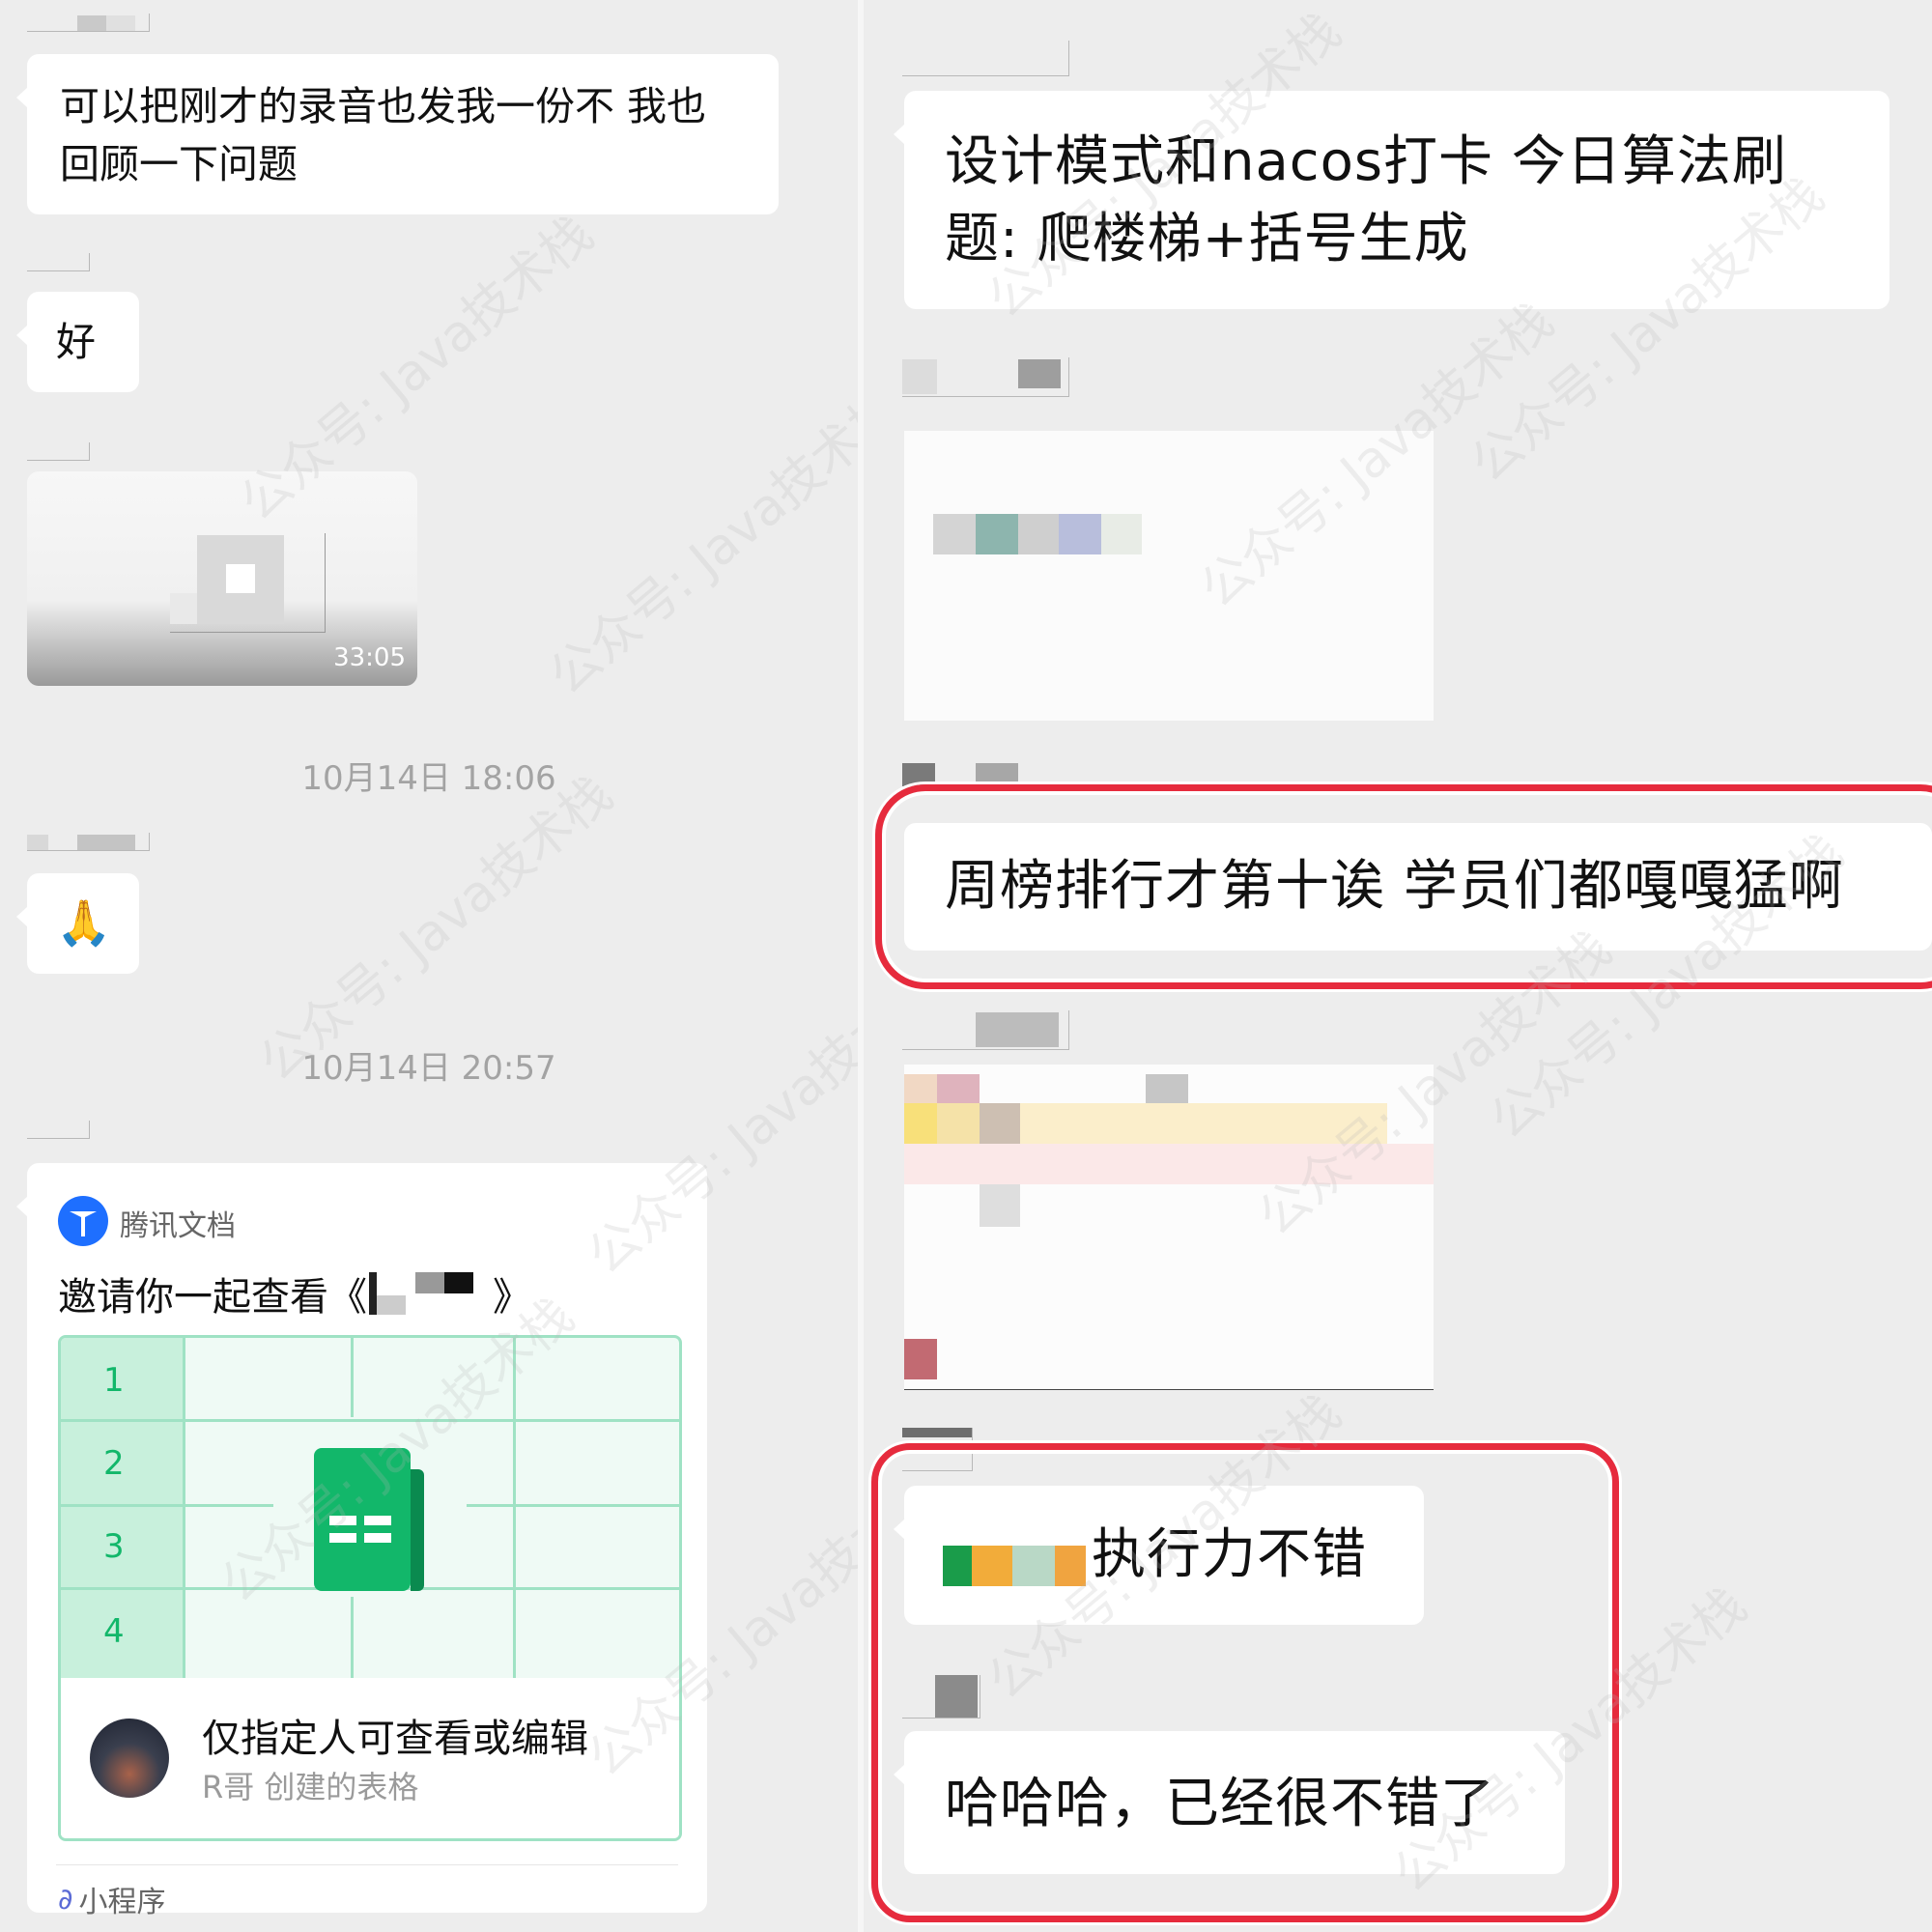  I want to click on message-text: 好, so click(76, 342).